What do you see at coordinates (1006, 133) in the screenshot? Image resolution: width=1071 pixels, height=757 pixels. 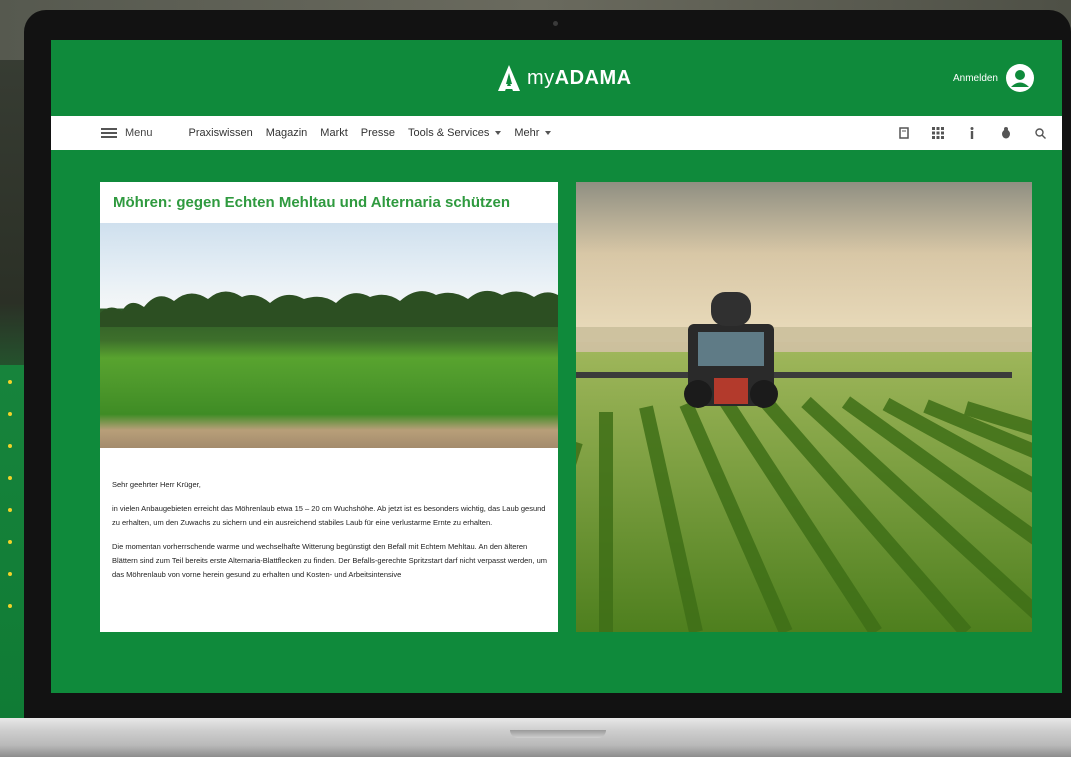 I see `bug-icon` at bounding box center [1006, 133].